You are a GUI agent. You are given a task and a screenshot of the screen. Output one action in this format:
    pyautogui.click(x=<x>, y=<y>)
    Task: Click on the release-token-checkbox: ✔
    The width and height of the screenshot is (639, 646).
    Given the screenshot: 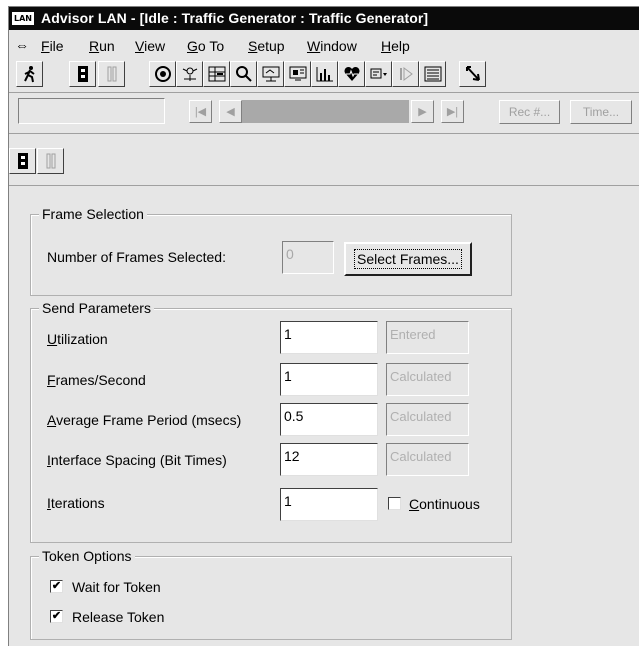 What is the action you would take?
    pyautogui.click(x=56, y=616)
    